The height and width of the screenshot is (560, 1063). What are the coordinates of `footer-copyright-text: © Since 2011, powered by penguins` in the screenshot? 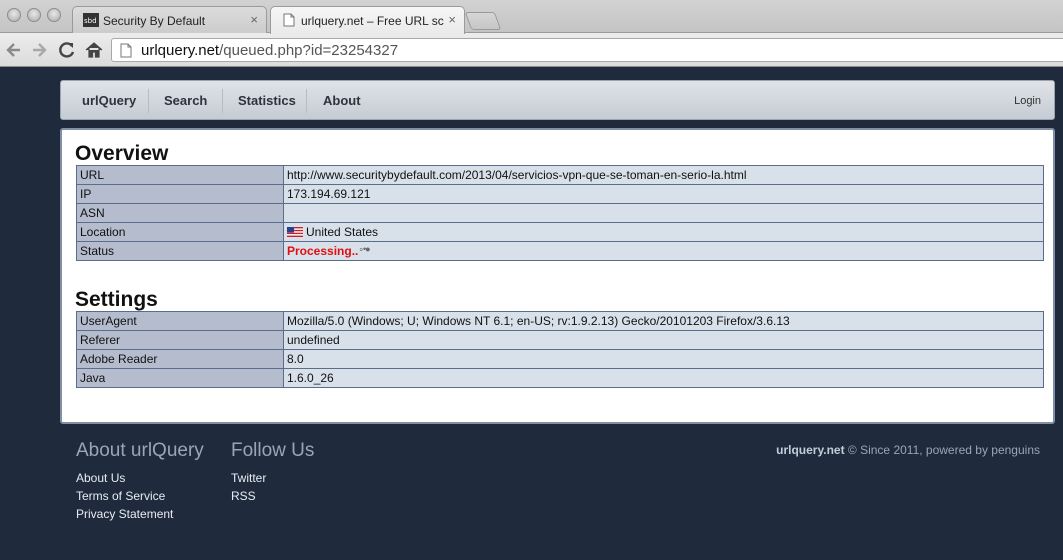 It's located at (942, 450).